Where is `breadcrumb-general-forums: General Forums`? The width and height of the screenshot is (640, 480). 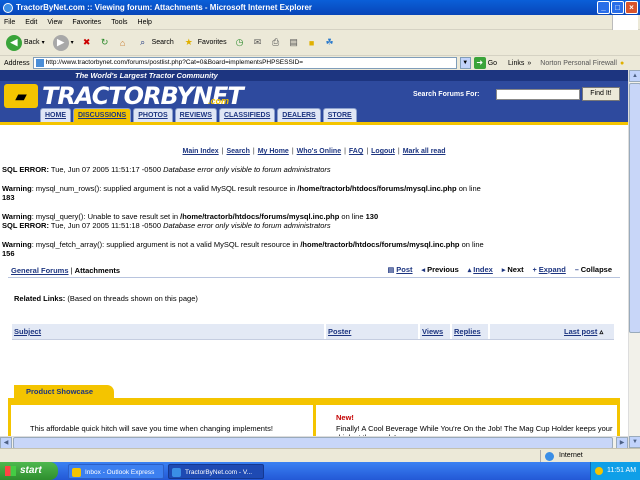 breadcrumb-general-forums: General Forums is located at coordinates (40, 270).